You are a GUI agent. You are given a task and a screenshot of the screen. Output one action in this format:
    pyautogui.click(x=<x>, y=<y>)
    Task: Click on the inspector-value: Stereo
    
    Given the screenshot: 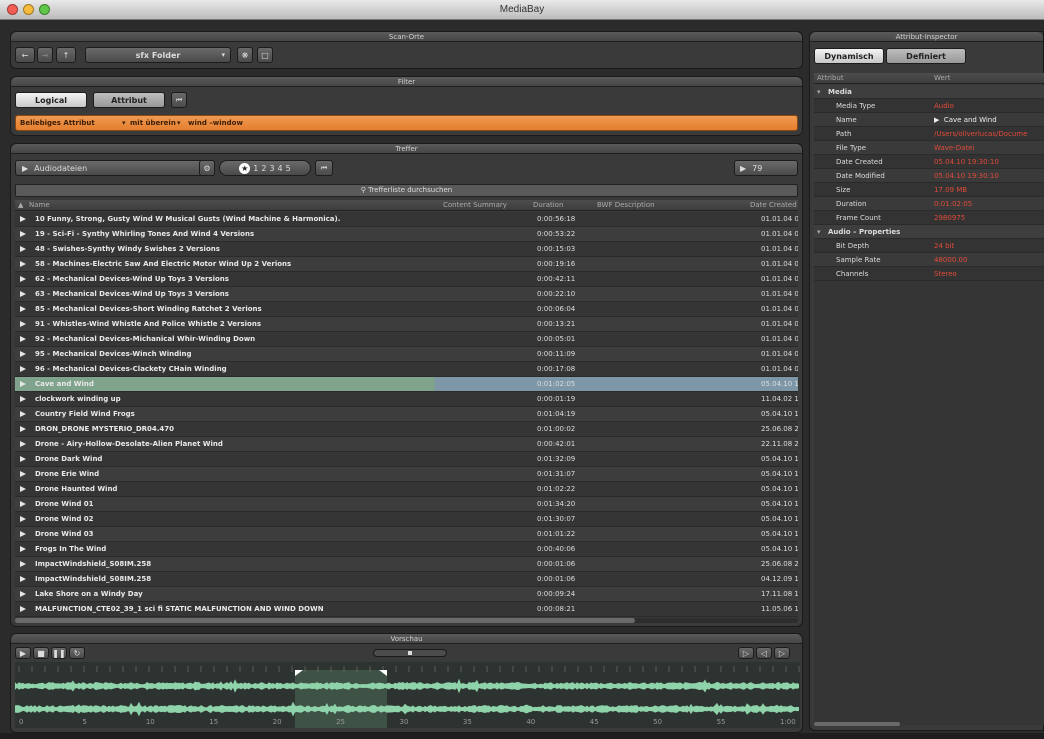 What is the action you would take?
    pyautogui.click(x=945, y=274)
    